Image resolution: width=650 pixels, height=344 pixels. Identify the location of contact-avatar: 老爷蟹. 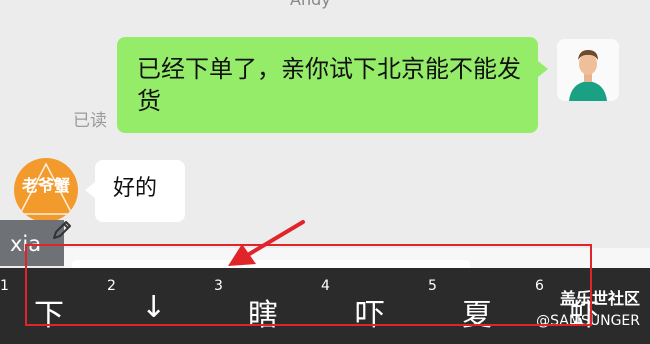
(46, 190).